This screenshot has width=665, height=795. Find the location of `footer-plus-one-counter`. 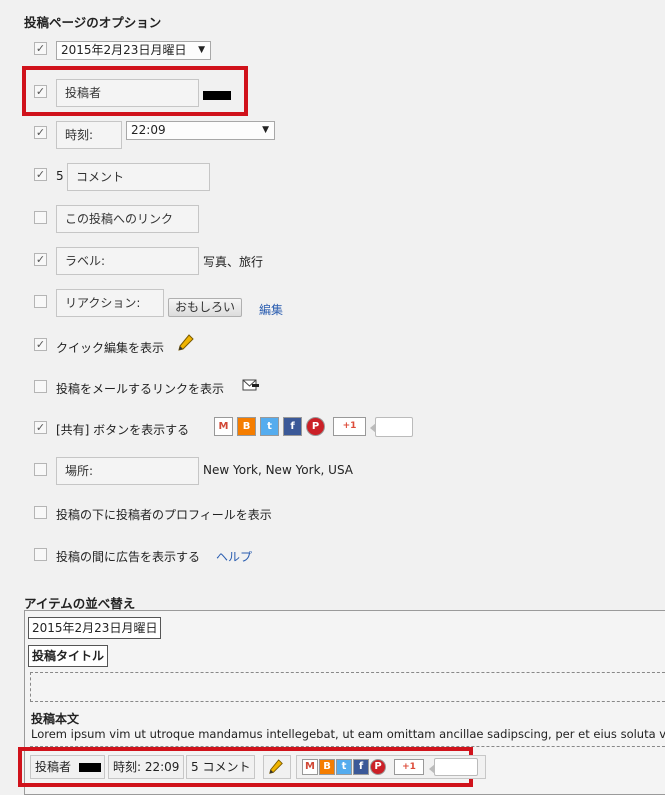

footer-plus-one-counter is located at coordinates (453, 767).